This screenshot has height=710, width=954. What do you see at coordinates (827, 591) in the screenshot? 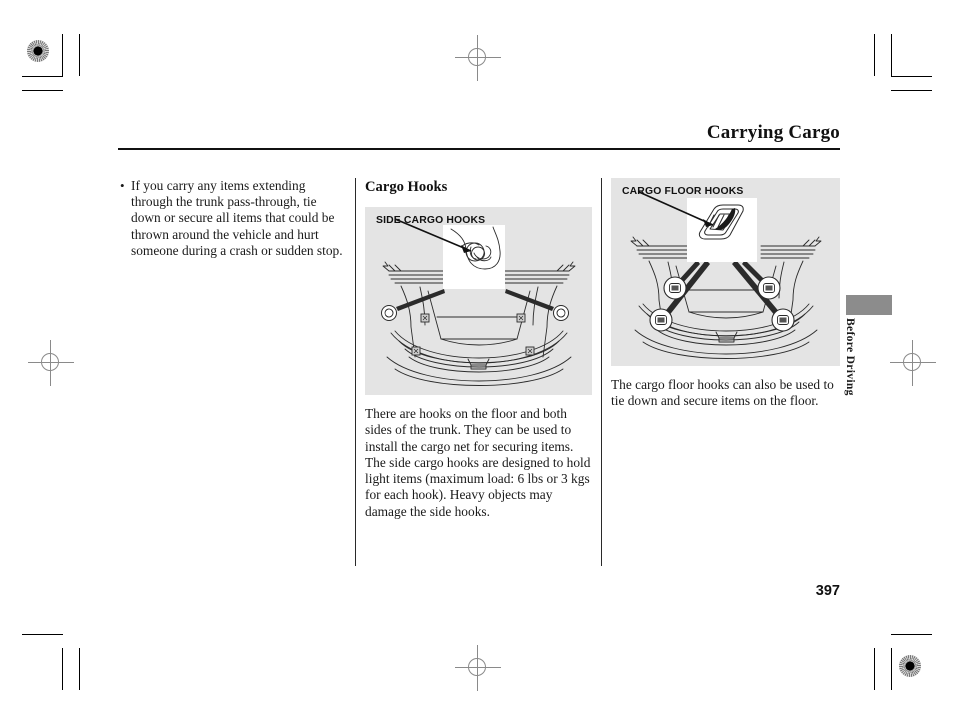
I see `page-number: 397` at bounding box center [827, 591].